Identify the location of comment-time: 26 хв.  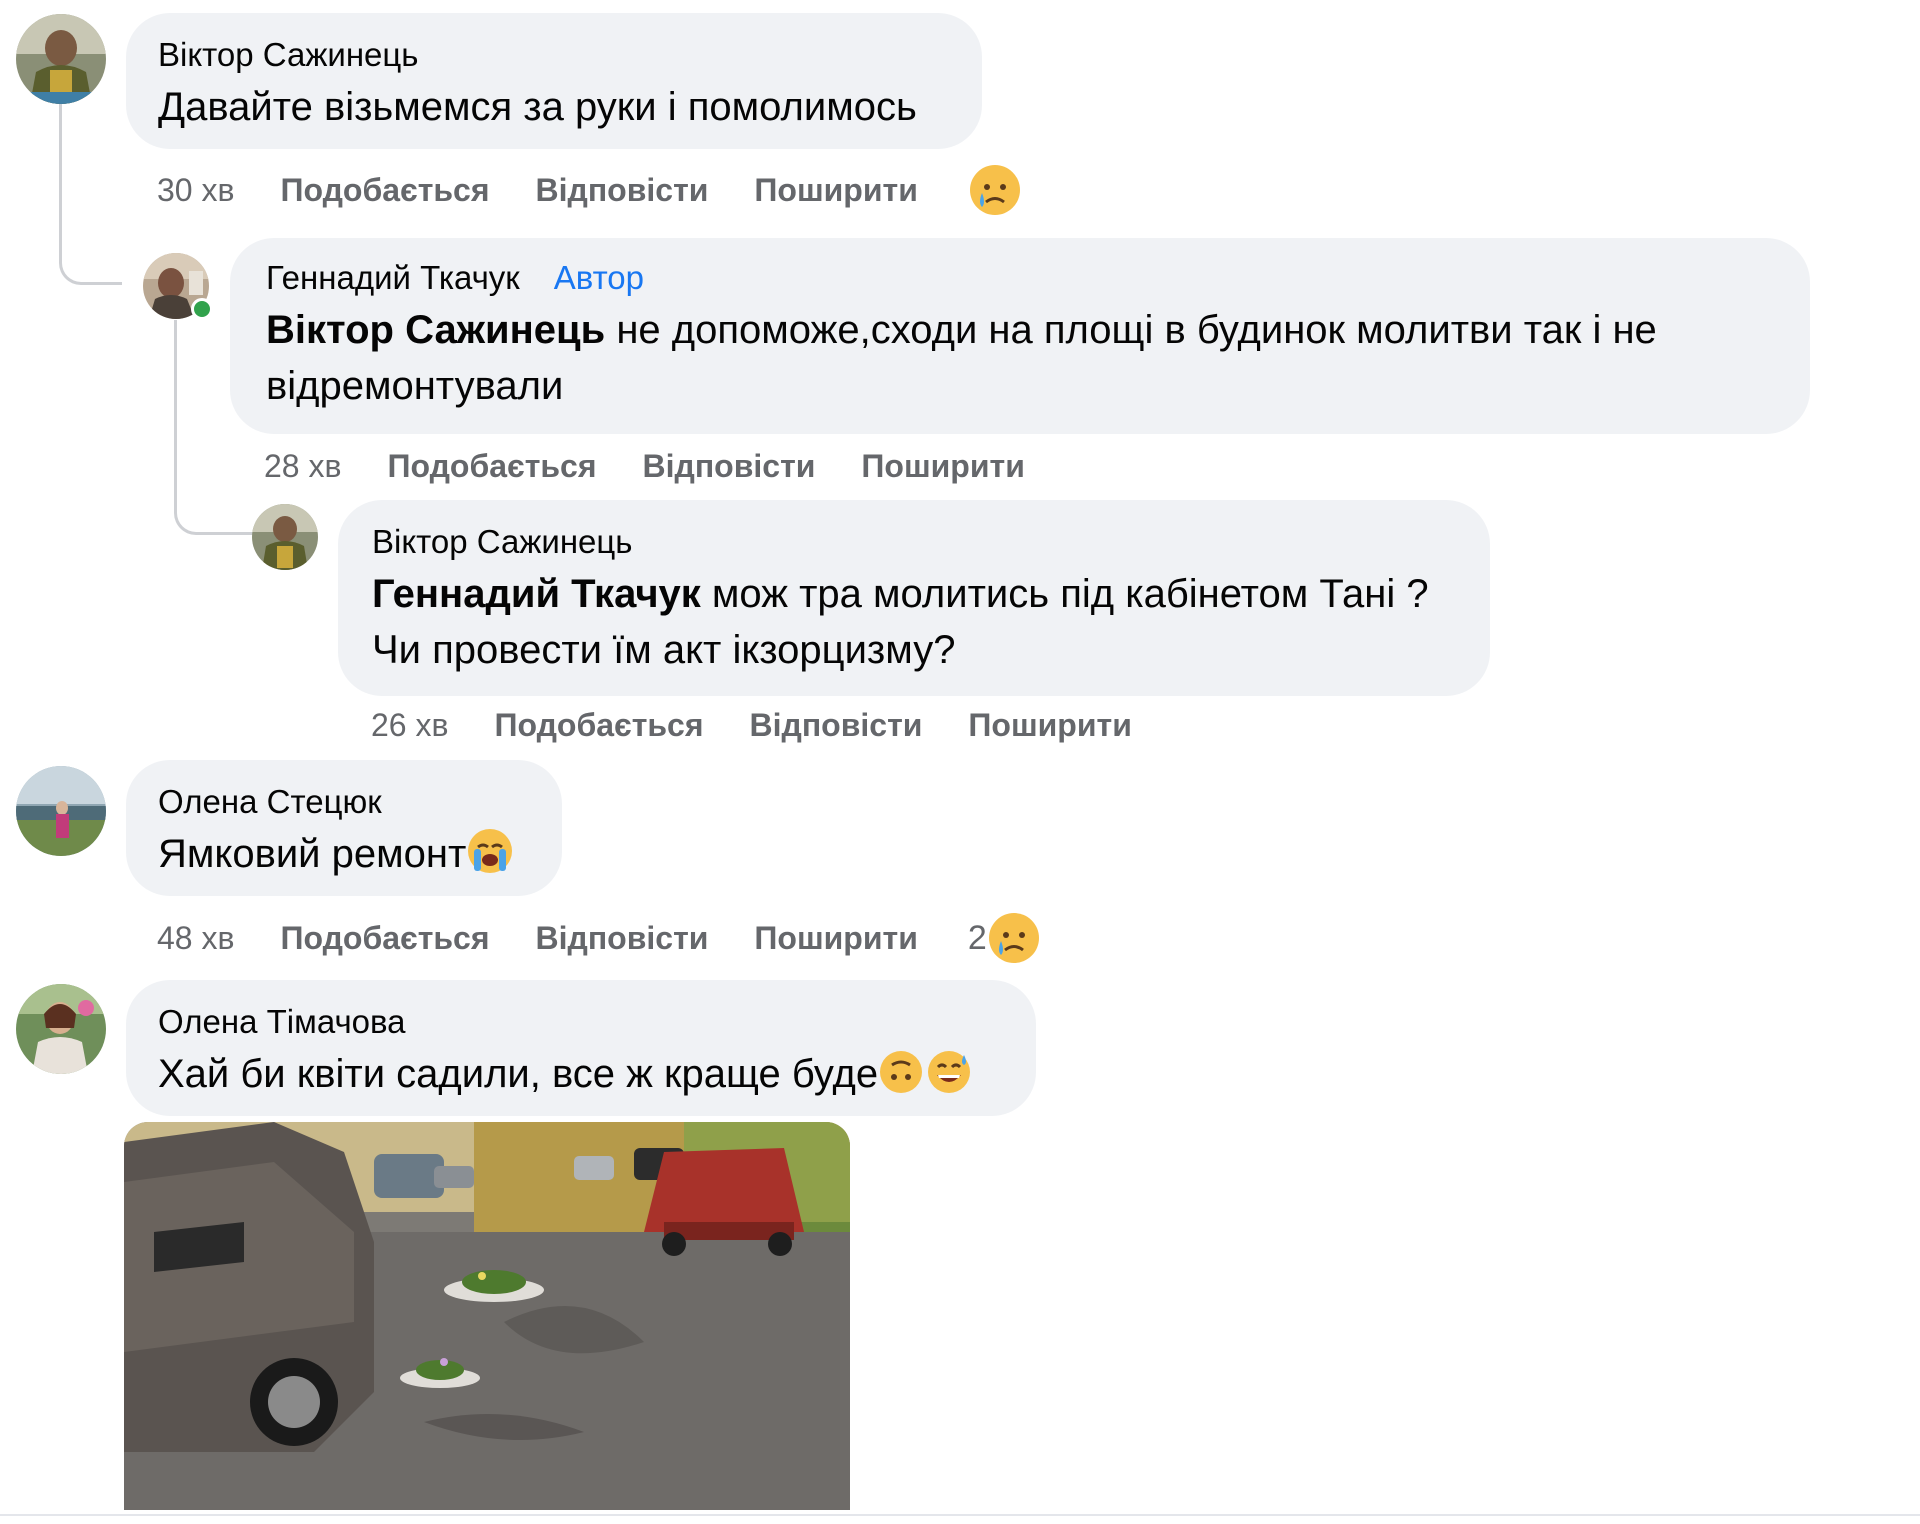
(409, 725).